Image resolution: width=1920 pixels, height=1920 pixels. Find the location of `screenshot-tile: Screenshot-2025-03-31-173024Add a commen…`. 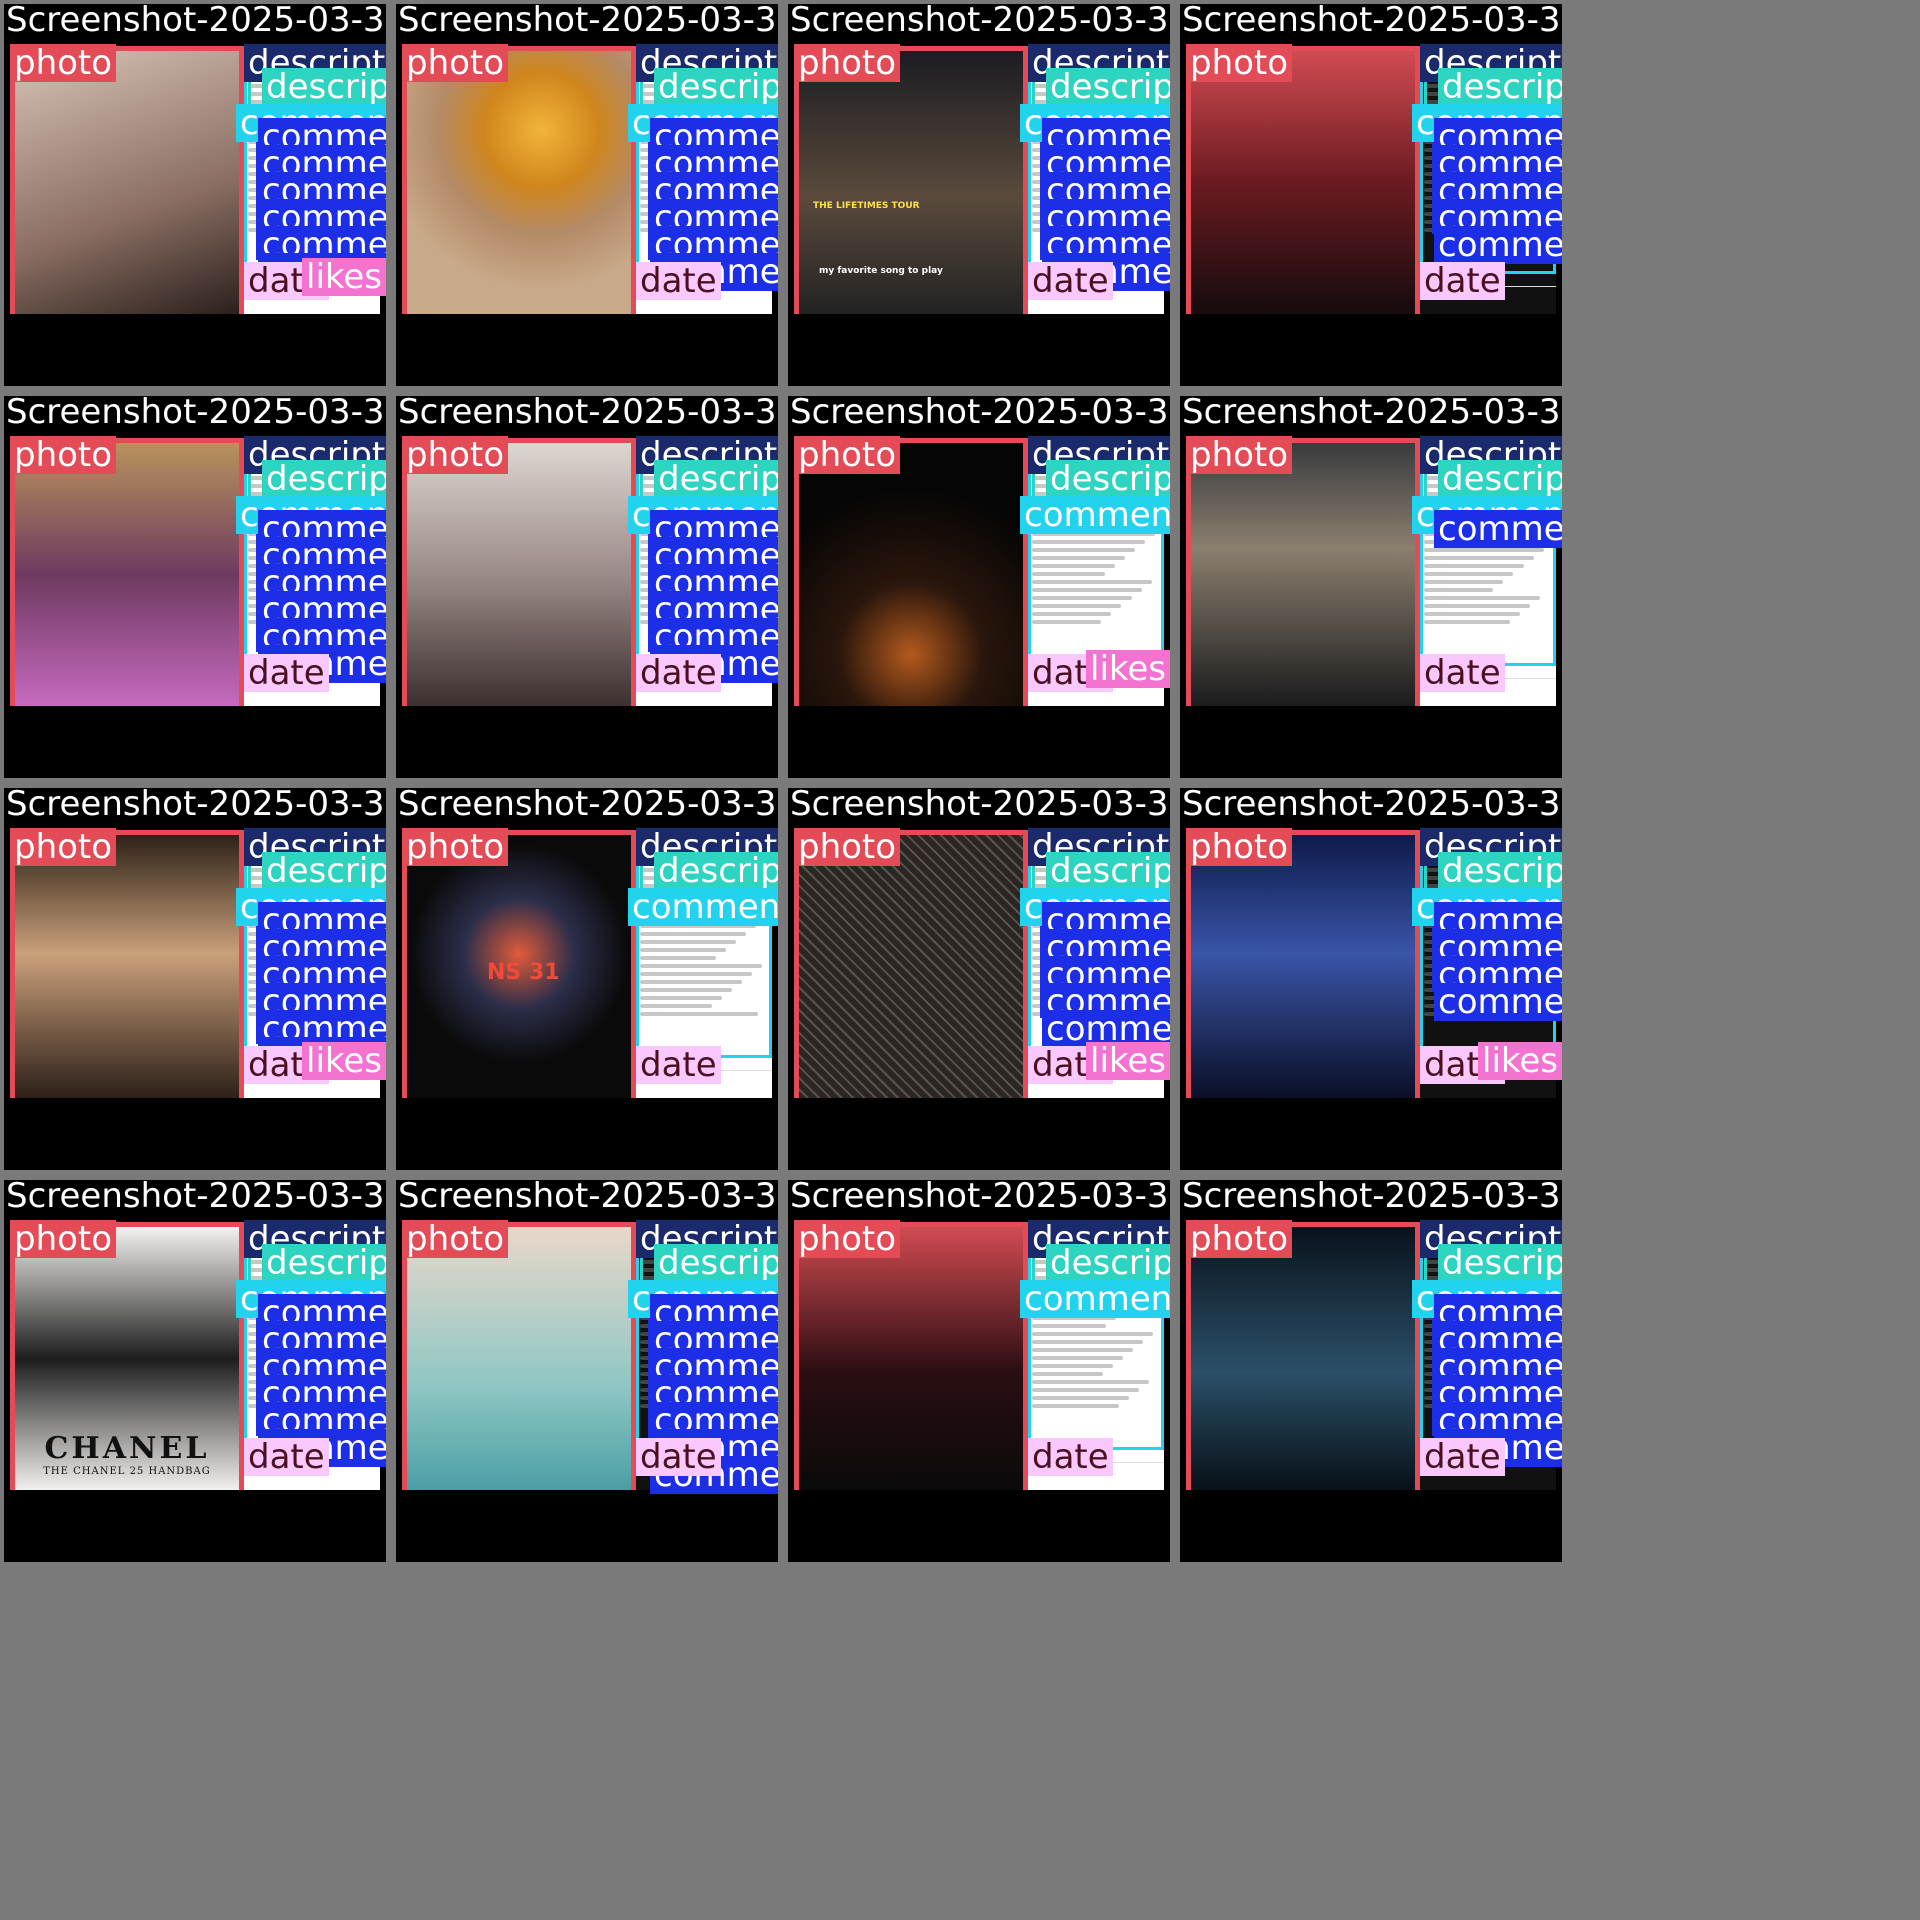

screenshot-tile: Screenshot-2025-03-31-173024Add a commen… is located at coordinates (587, 1371).